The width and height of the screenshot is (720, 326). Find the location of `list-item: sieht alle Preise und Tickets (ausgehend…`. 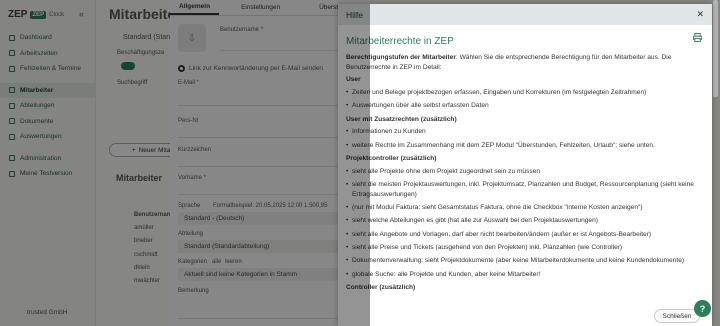

list-item: sieht alle Preise und Tickets (ausgehend… is located at coordinates (525, 248).